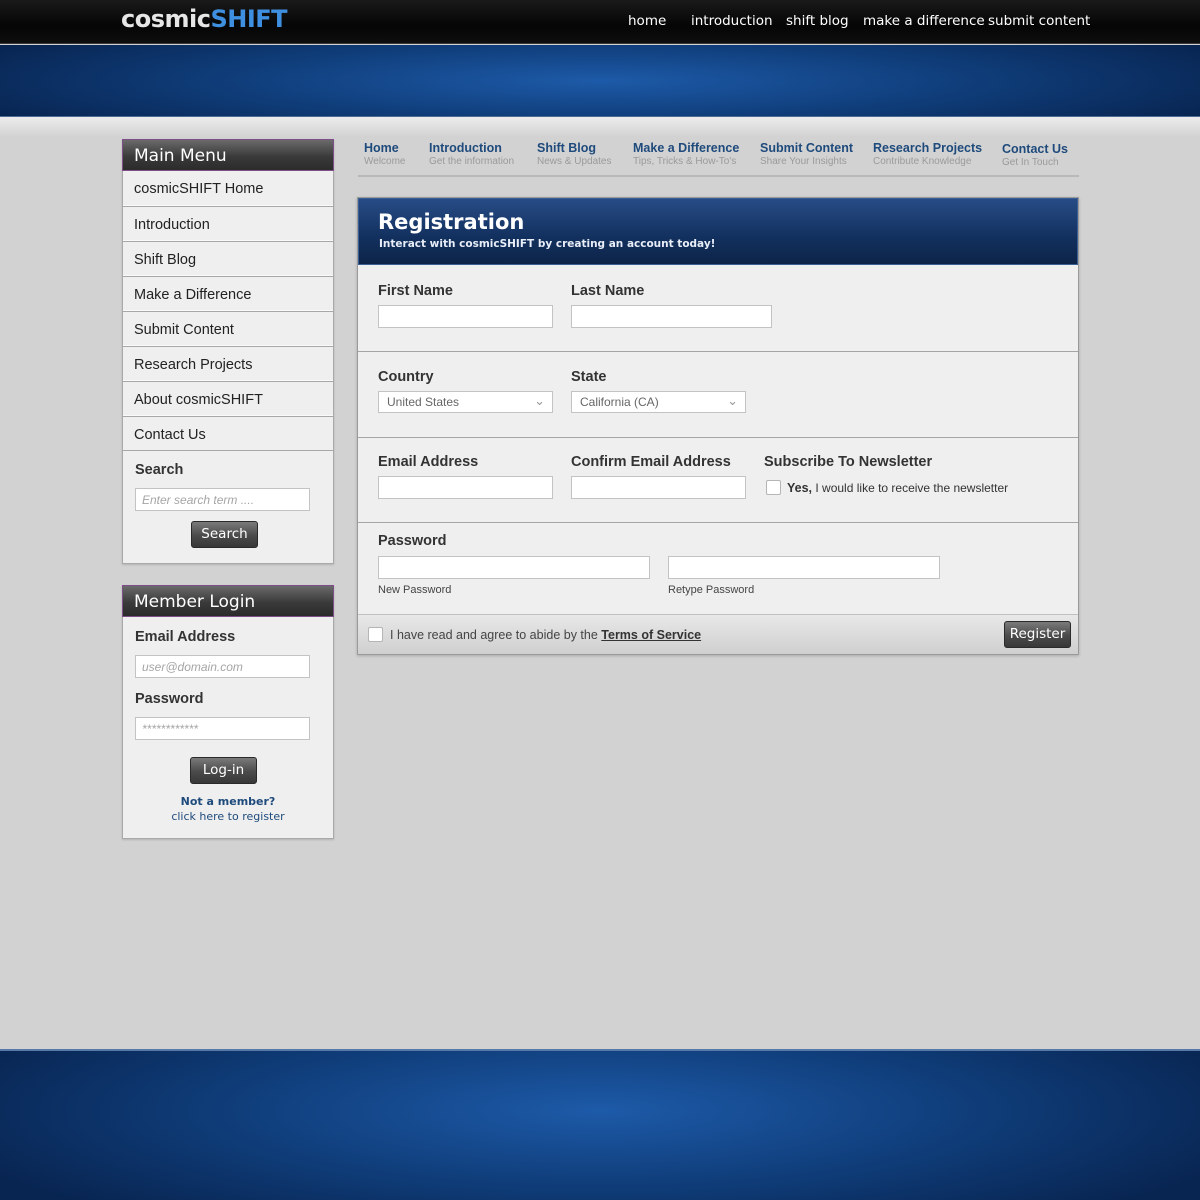 This screenshot has width=1200, height=1200. What do you see at coordinates (228, 433) in the screenshot?
I see `menu-item-contact-us: Contact Us` at bounding box center [228, 433].